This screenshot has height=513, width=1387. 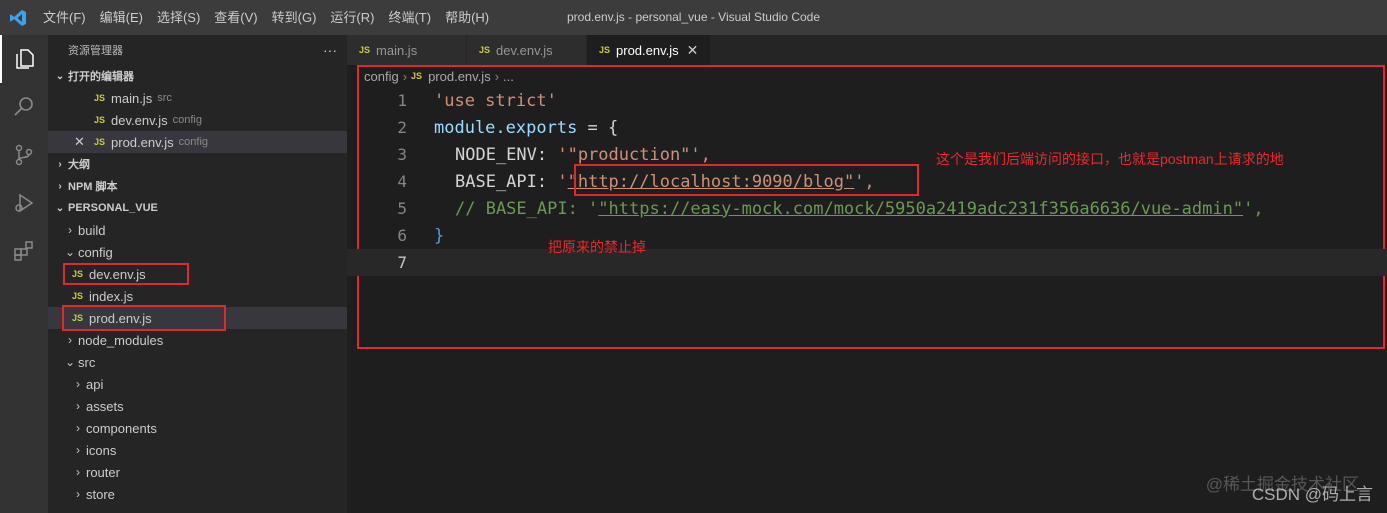 What do you see at coordinates (495, 100) in the screenshot?
I see `code-text: 'use strict'` at bounding box center [495, 100].